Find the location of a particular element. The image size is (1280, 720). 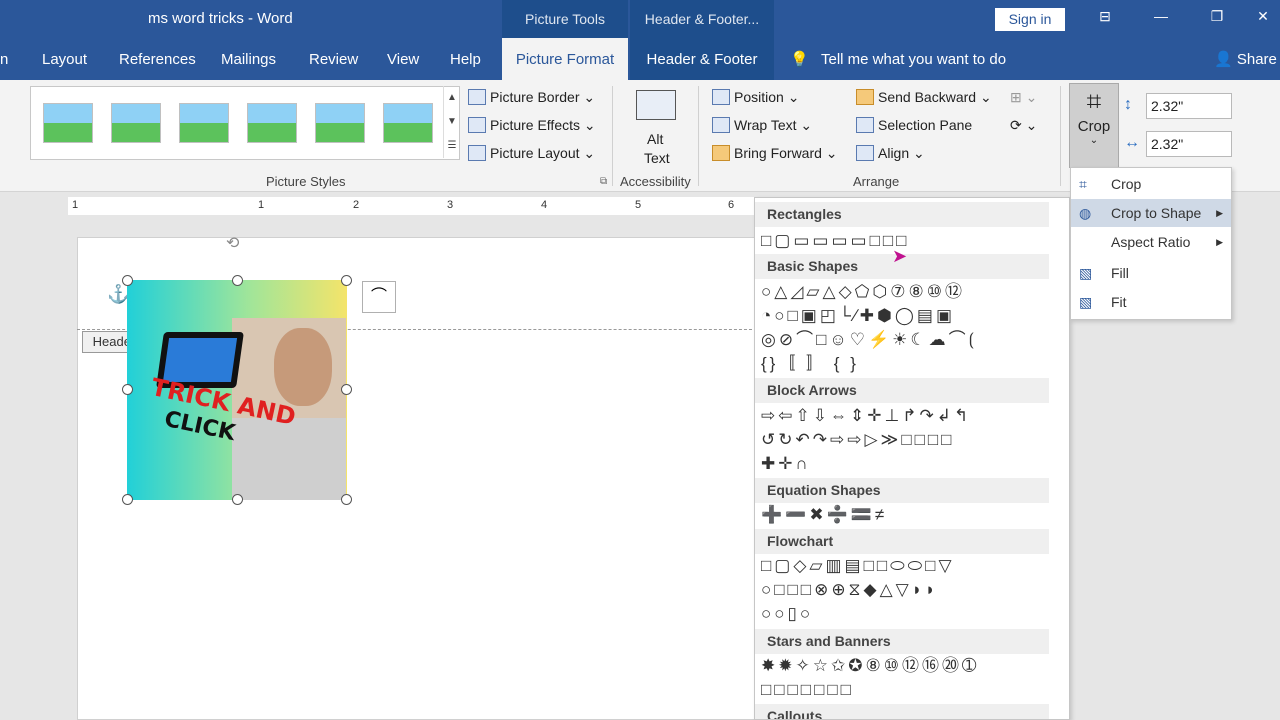

minimize-button: — is located at coordinates (1161, 16).